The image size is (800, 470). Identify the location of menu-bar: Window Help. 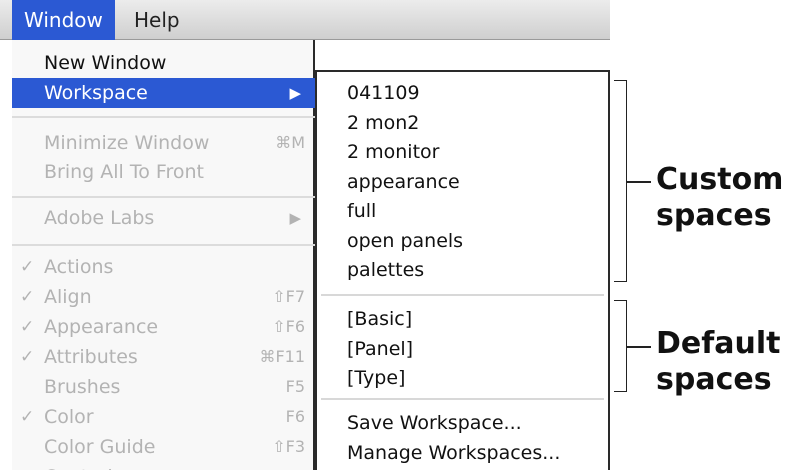
(305, 20).